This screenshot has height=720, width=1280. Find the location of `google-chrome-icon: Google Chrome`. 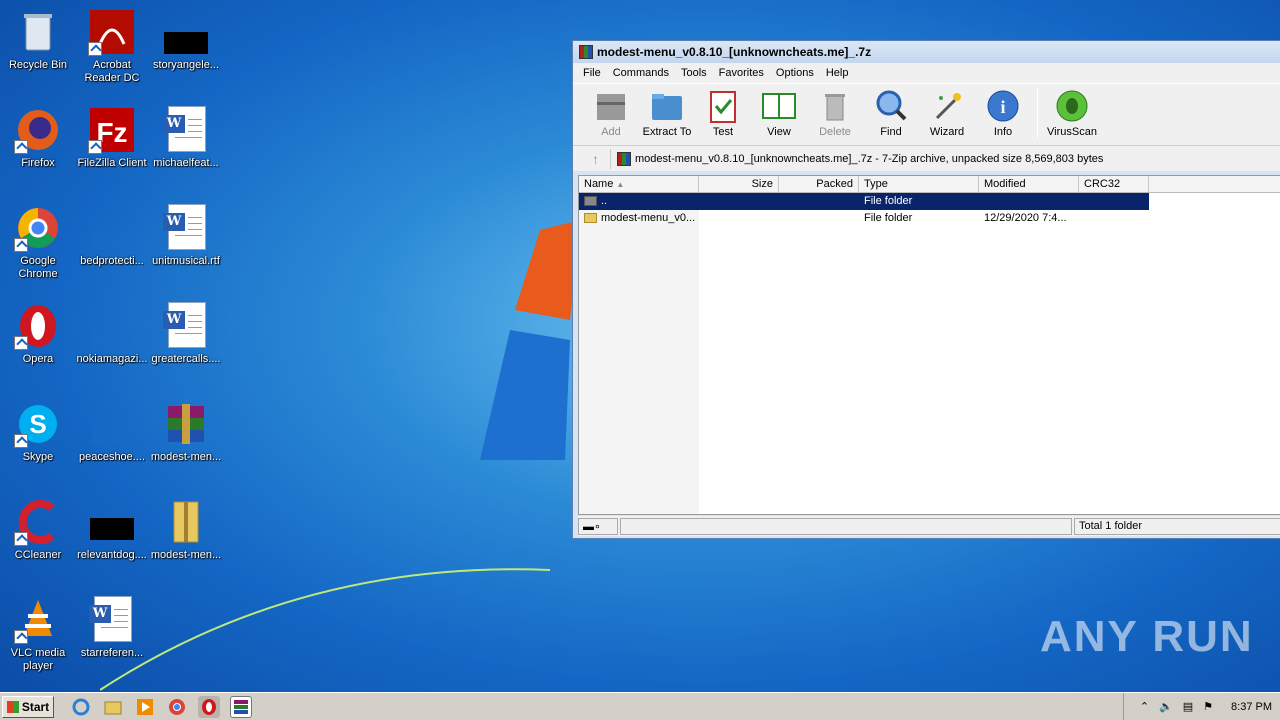

google-chrome-icon: Google Chrome is located at coordinates (38, 248).